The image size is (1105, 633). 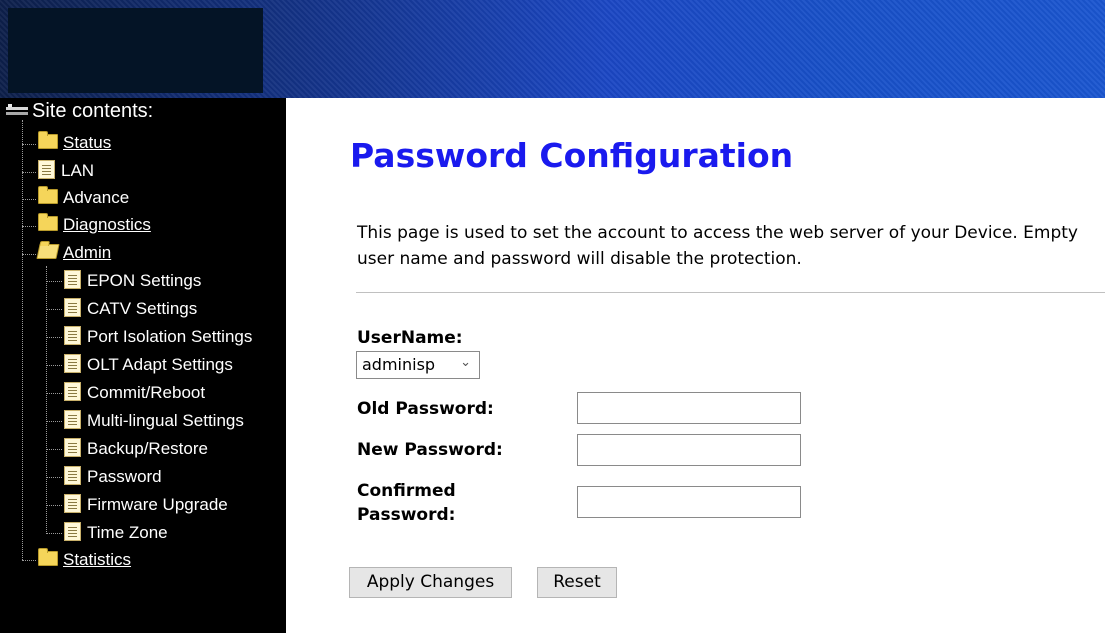 I want to click on sidebar-item-status: Status, so click(x=74, y=142).